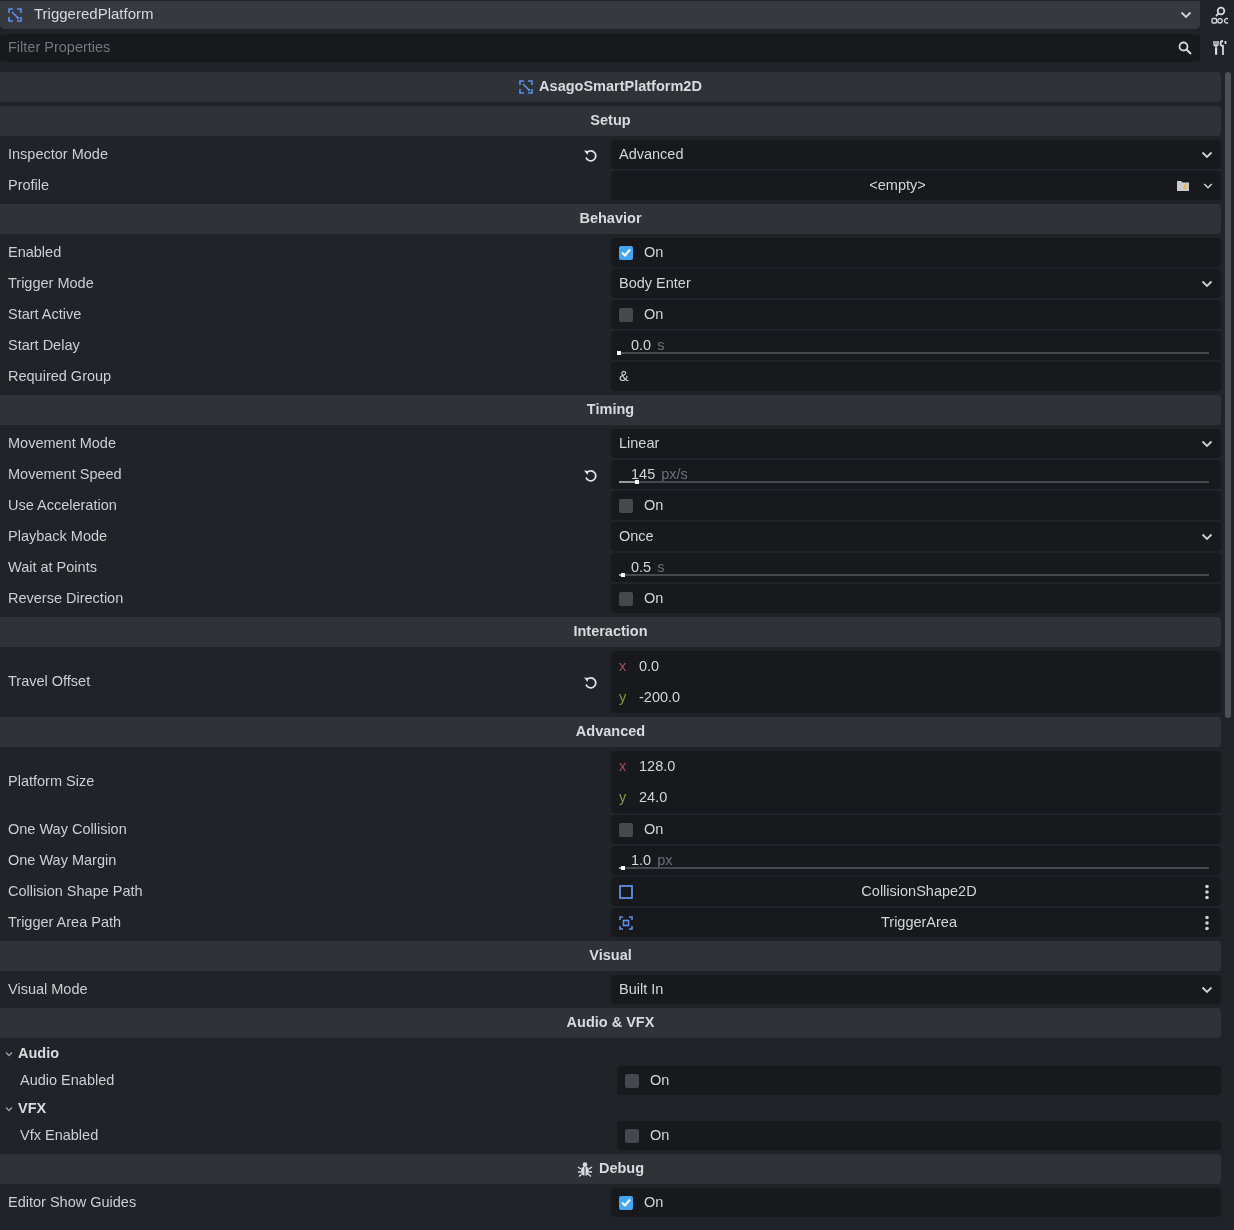 The height and width of the screenshot is (1230, 1234). Describe the element at coordinates (916, 860) in the screenshot. I see `slider-field: 1.0 px` at that location.